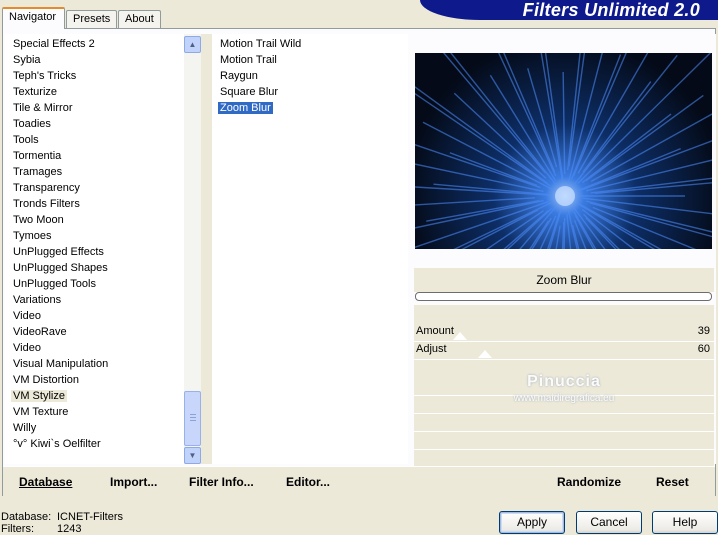  What do you see at coordinates (564, 332) in the screenshot?
I see `param-row-amount: Amount 39` at bounding box center [564, 332].